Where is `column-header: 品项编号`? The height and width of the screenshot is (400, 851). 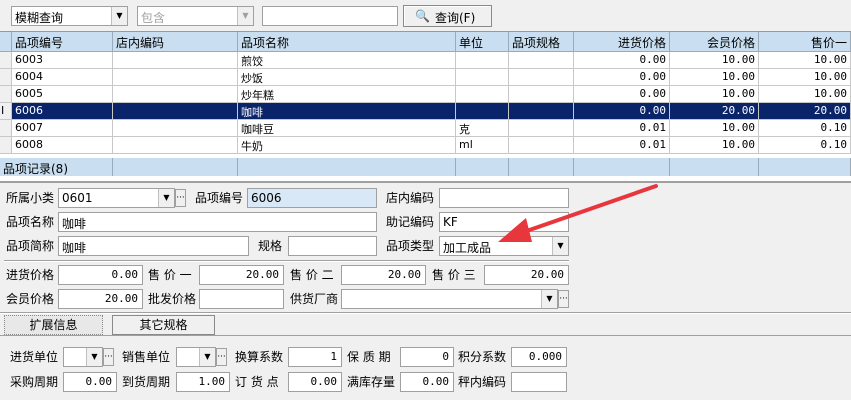
column-header: 品项编号 is located at coordinates (62, 42).